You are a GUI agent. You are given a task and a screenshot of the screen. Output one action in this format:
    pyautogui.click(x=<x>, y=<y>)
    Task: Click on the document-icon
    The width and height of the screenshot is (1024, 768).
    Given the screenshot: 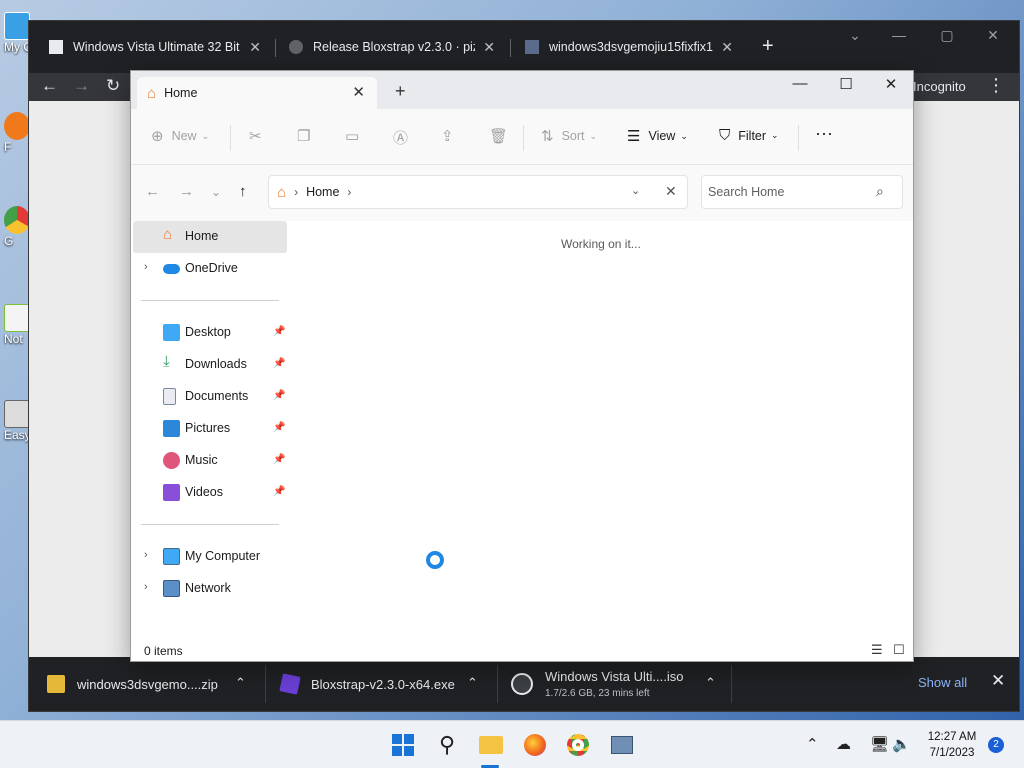 What is the action you would take?
    pyautogui.click(x=169, y=396)
    